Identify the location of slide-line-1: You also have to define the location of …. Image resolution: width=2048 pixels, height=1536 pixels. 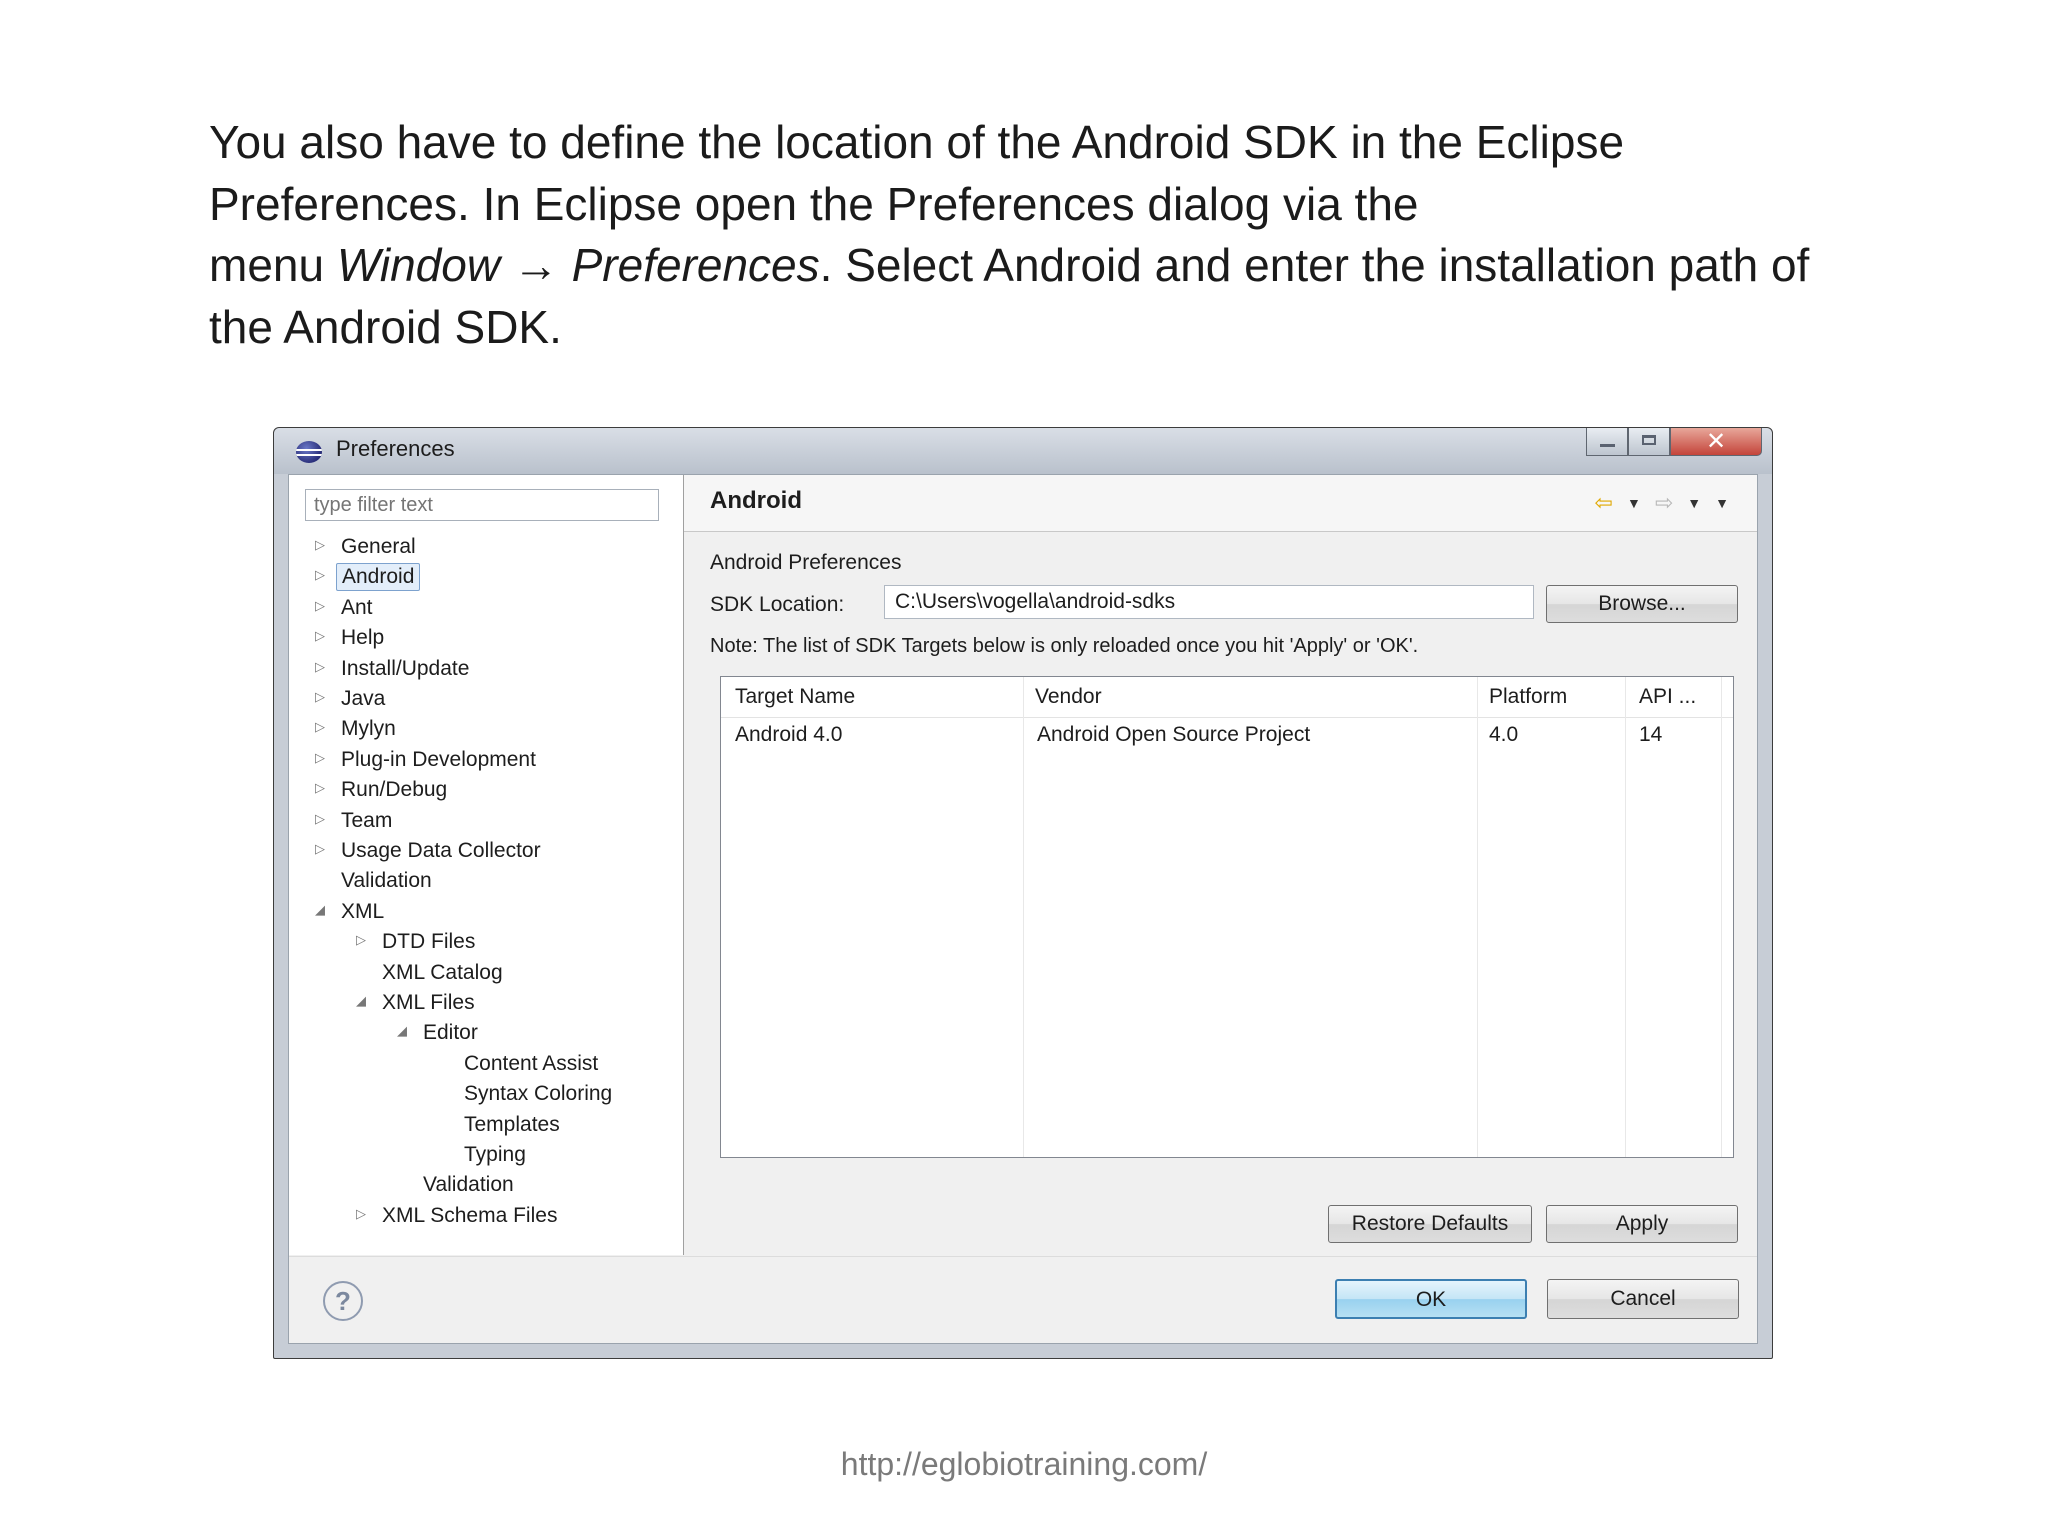
(917, 142).